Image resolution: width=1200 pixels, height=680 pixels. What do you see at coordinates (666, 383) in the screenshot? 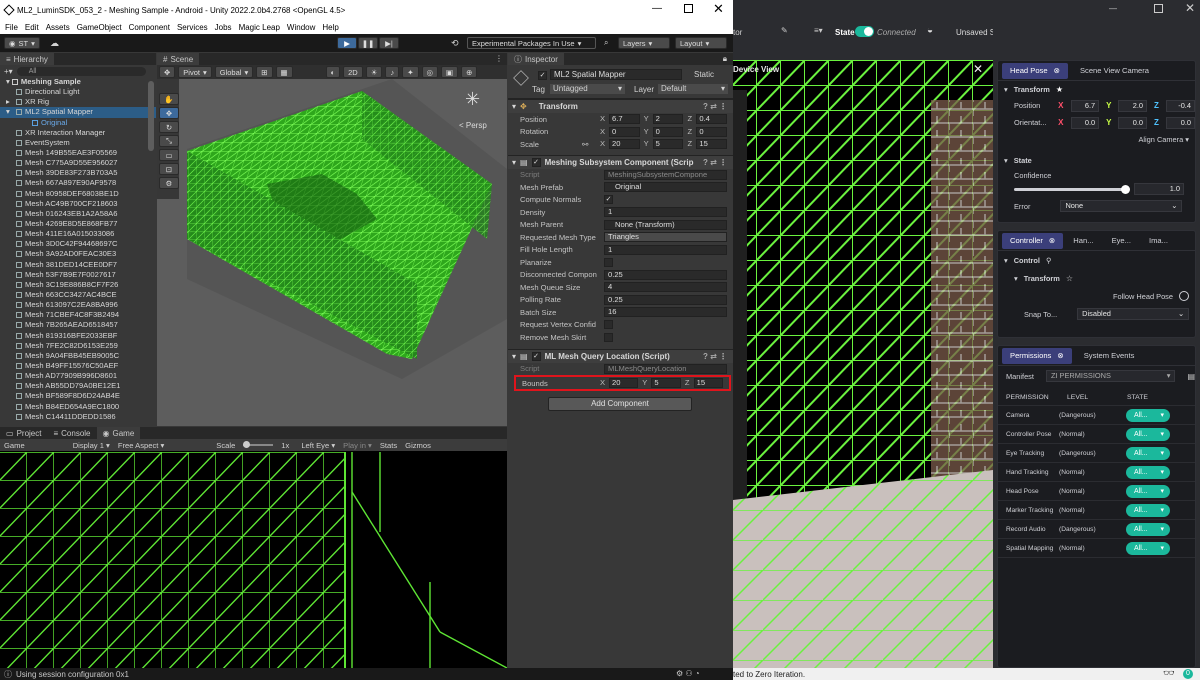
I see `bounds-y-field: 5` at bounding box center [666, 383].